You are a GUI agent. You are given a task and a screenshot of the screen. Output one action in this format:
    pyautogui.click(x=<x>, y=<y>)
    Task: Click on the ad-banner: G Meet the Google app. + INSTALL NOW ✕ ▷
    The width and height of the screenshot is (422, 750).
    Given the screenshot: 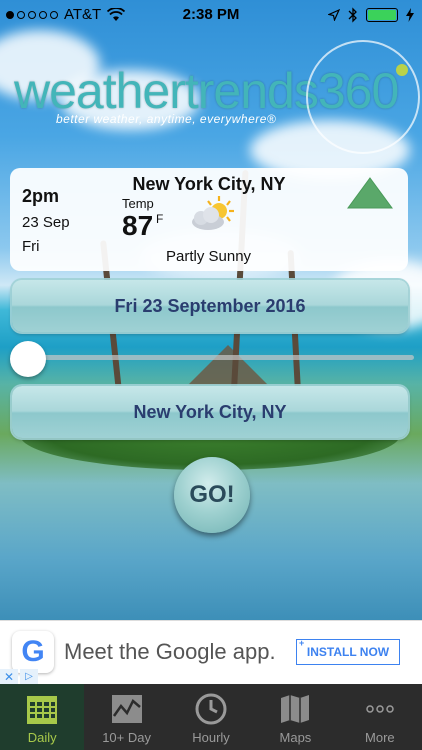 What is the action you would take?
    pyautogui.click(x=211, y=652)
    